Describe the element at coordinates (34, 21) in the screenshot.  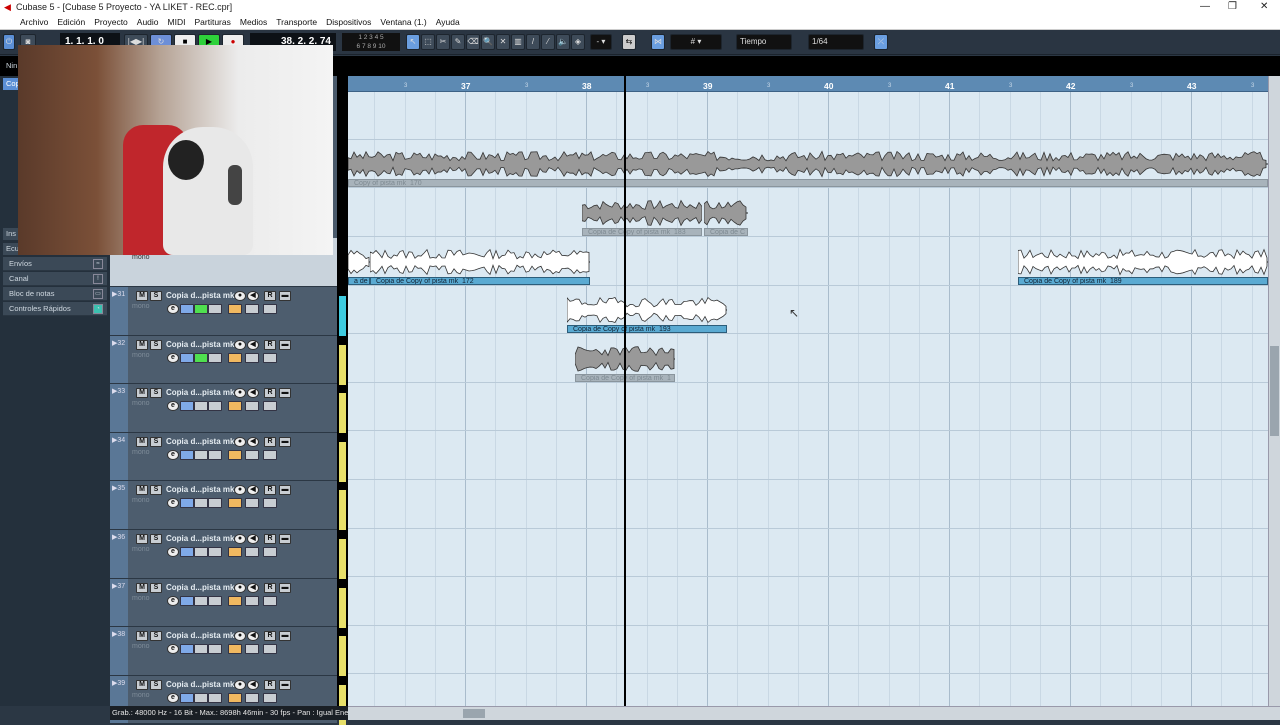
I see `menu-archivo: Archivo` at that location.